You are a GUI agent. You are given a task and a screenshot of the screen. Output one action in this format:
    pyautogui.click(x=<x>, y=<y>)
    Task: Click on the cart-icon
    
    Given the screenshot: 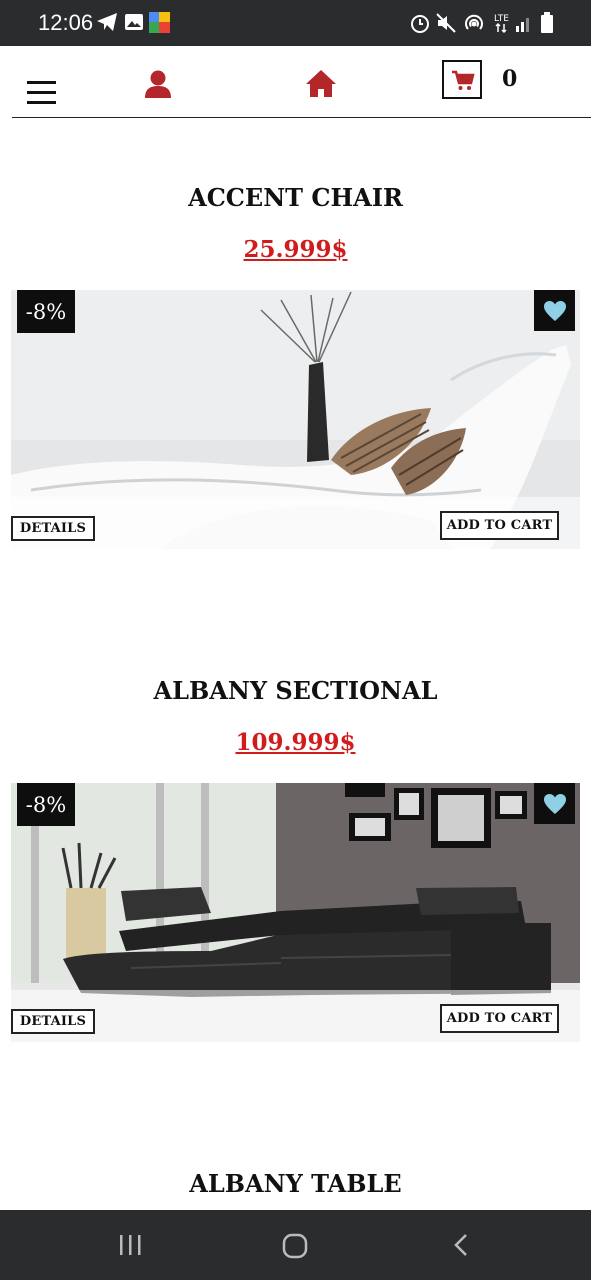 What is the action you would take?
    pyautogui.click(x=463, y=80)
    